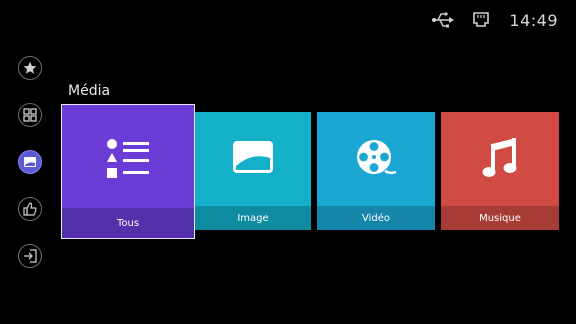 Image resolution: width=576 pixels, height=324 pixels. I want to click on sidebar-item-favorites, so click(30, 68).